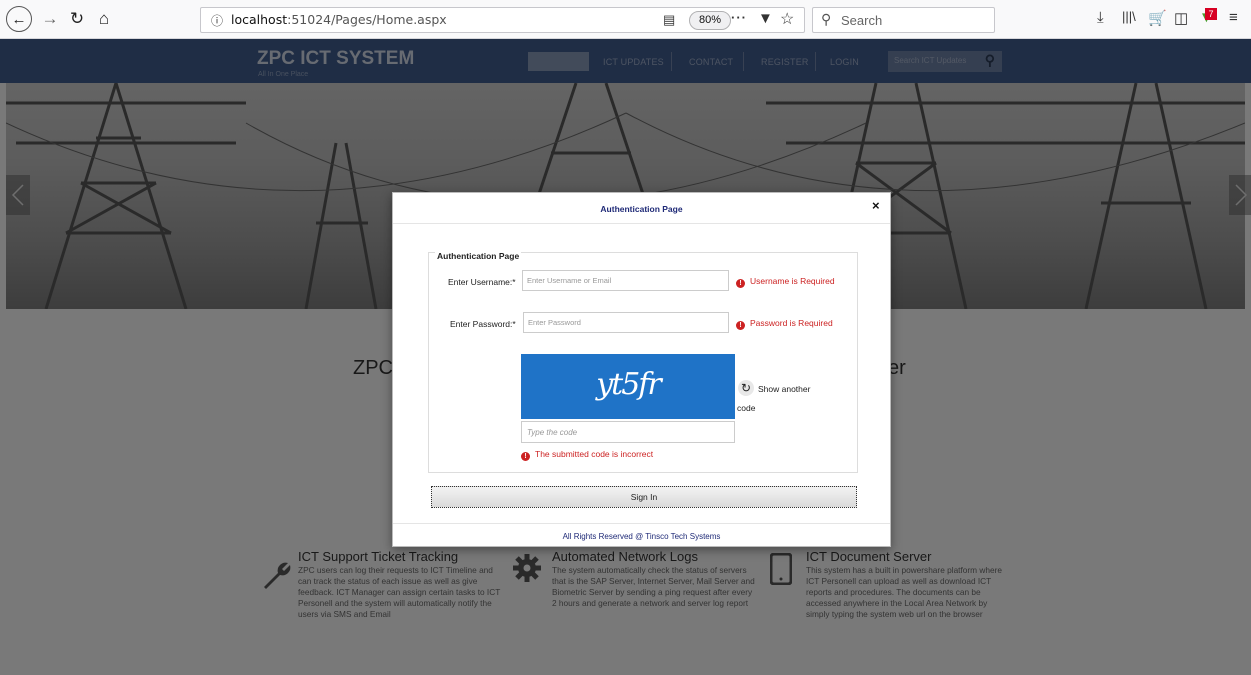 The image size is (1251, 675). What do you see at coordinates (1233, 17) in the screenshot?
I see `menu-icon: ≡` at bounding box center [1233, 17].